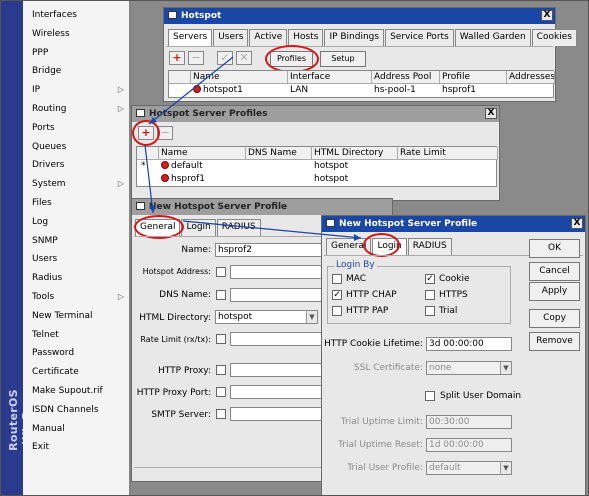 The width and height of the screenshot is (589, 496). What do you see at coordinates (299, 90) in the screenshot?
I see `cell-interface: LAN` at bounding box center [299, 90].